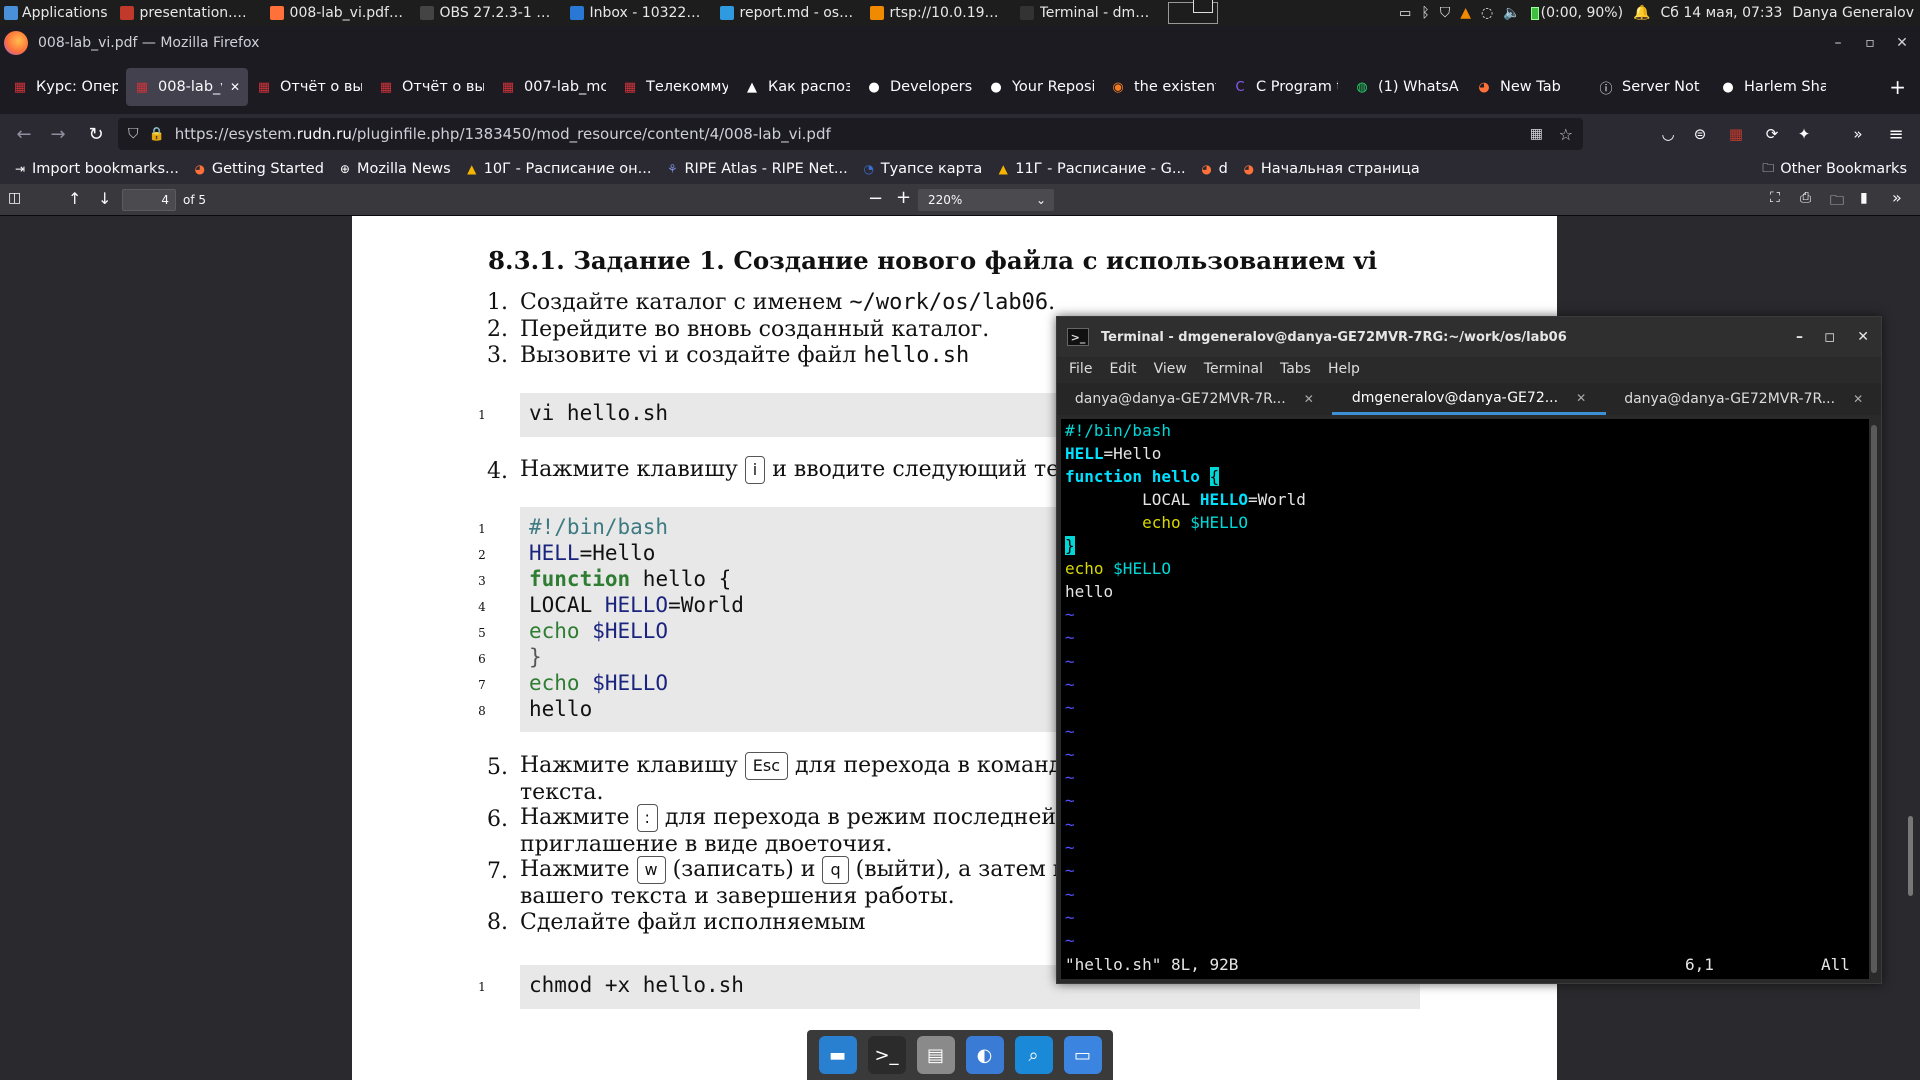 The image size is (1920, 1080). What do you see at coordinates (394, 169) in the screenshot?
I see `bookmark-item: ⊕ Mozilla News` at bounding box center [394, 169].